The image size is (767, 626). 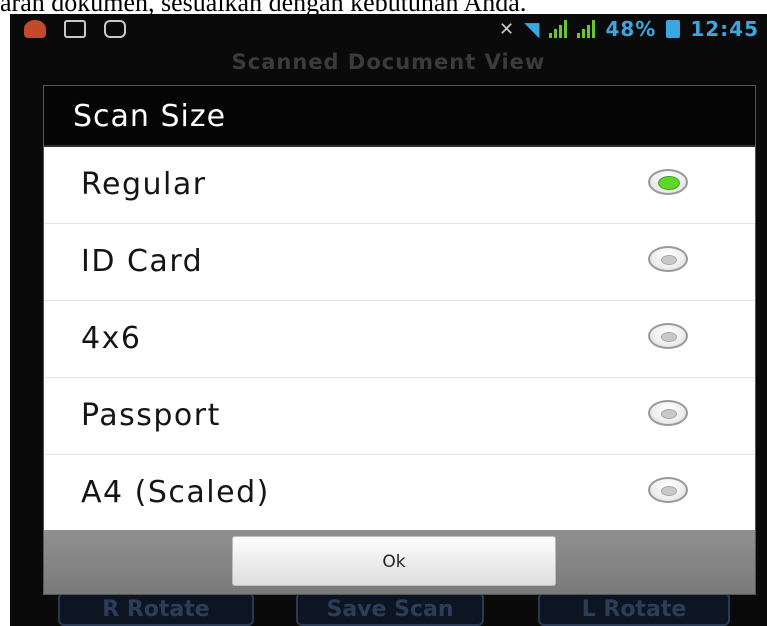 I want to click on option-label: ID Card, so click(x=142, y=261).